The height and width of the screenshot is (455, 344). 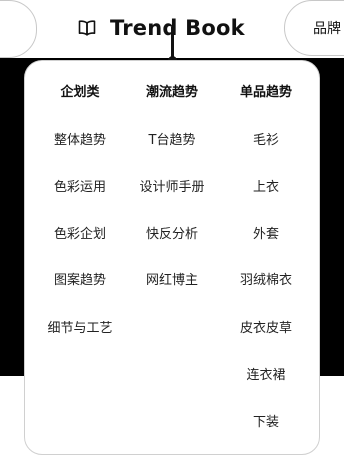 I want to click on menu-item: 色彩企划, so click(x=80, y=232).